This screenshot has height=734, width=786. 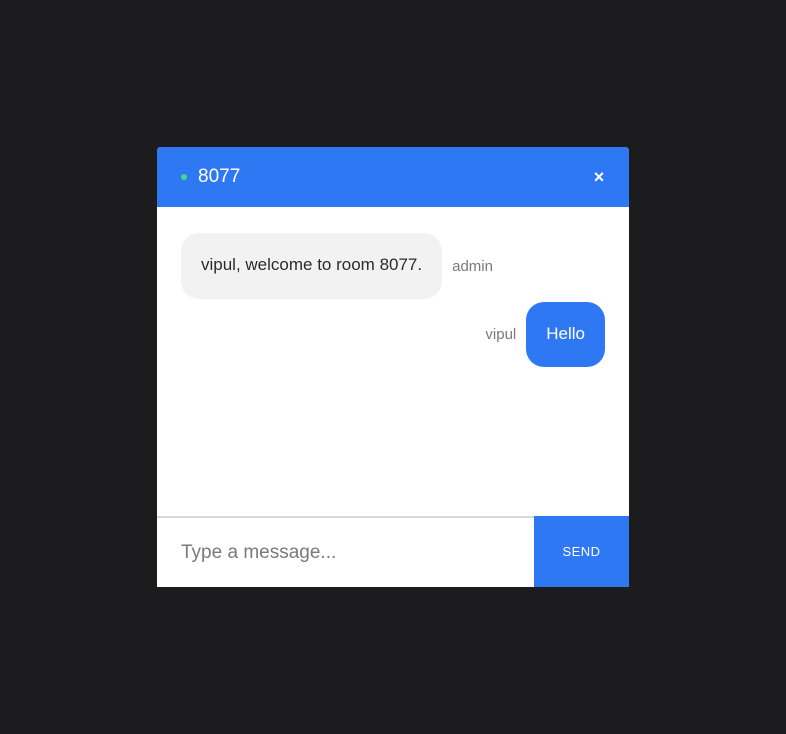 I want to click on message-input, so click(x=345, y=552).